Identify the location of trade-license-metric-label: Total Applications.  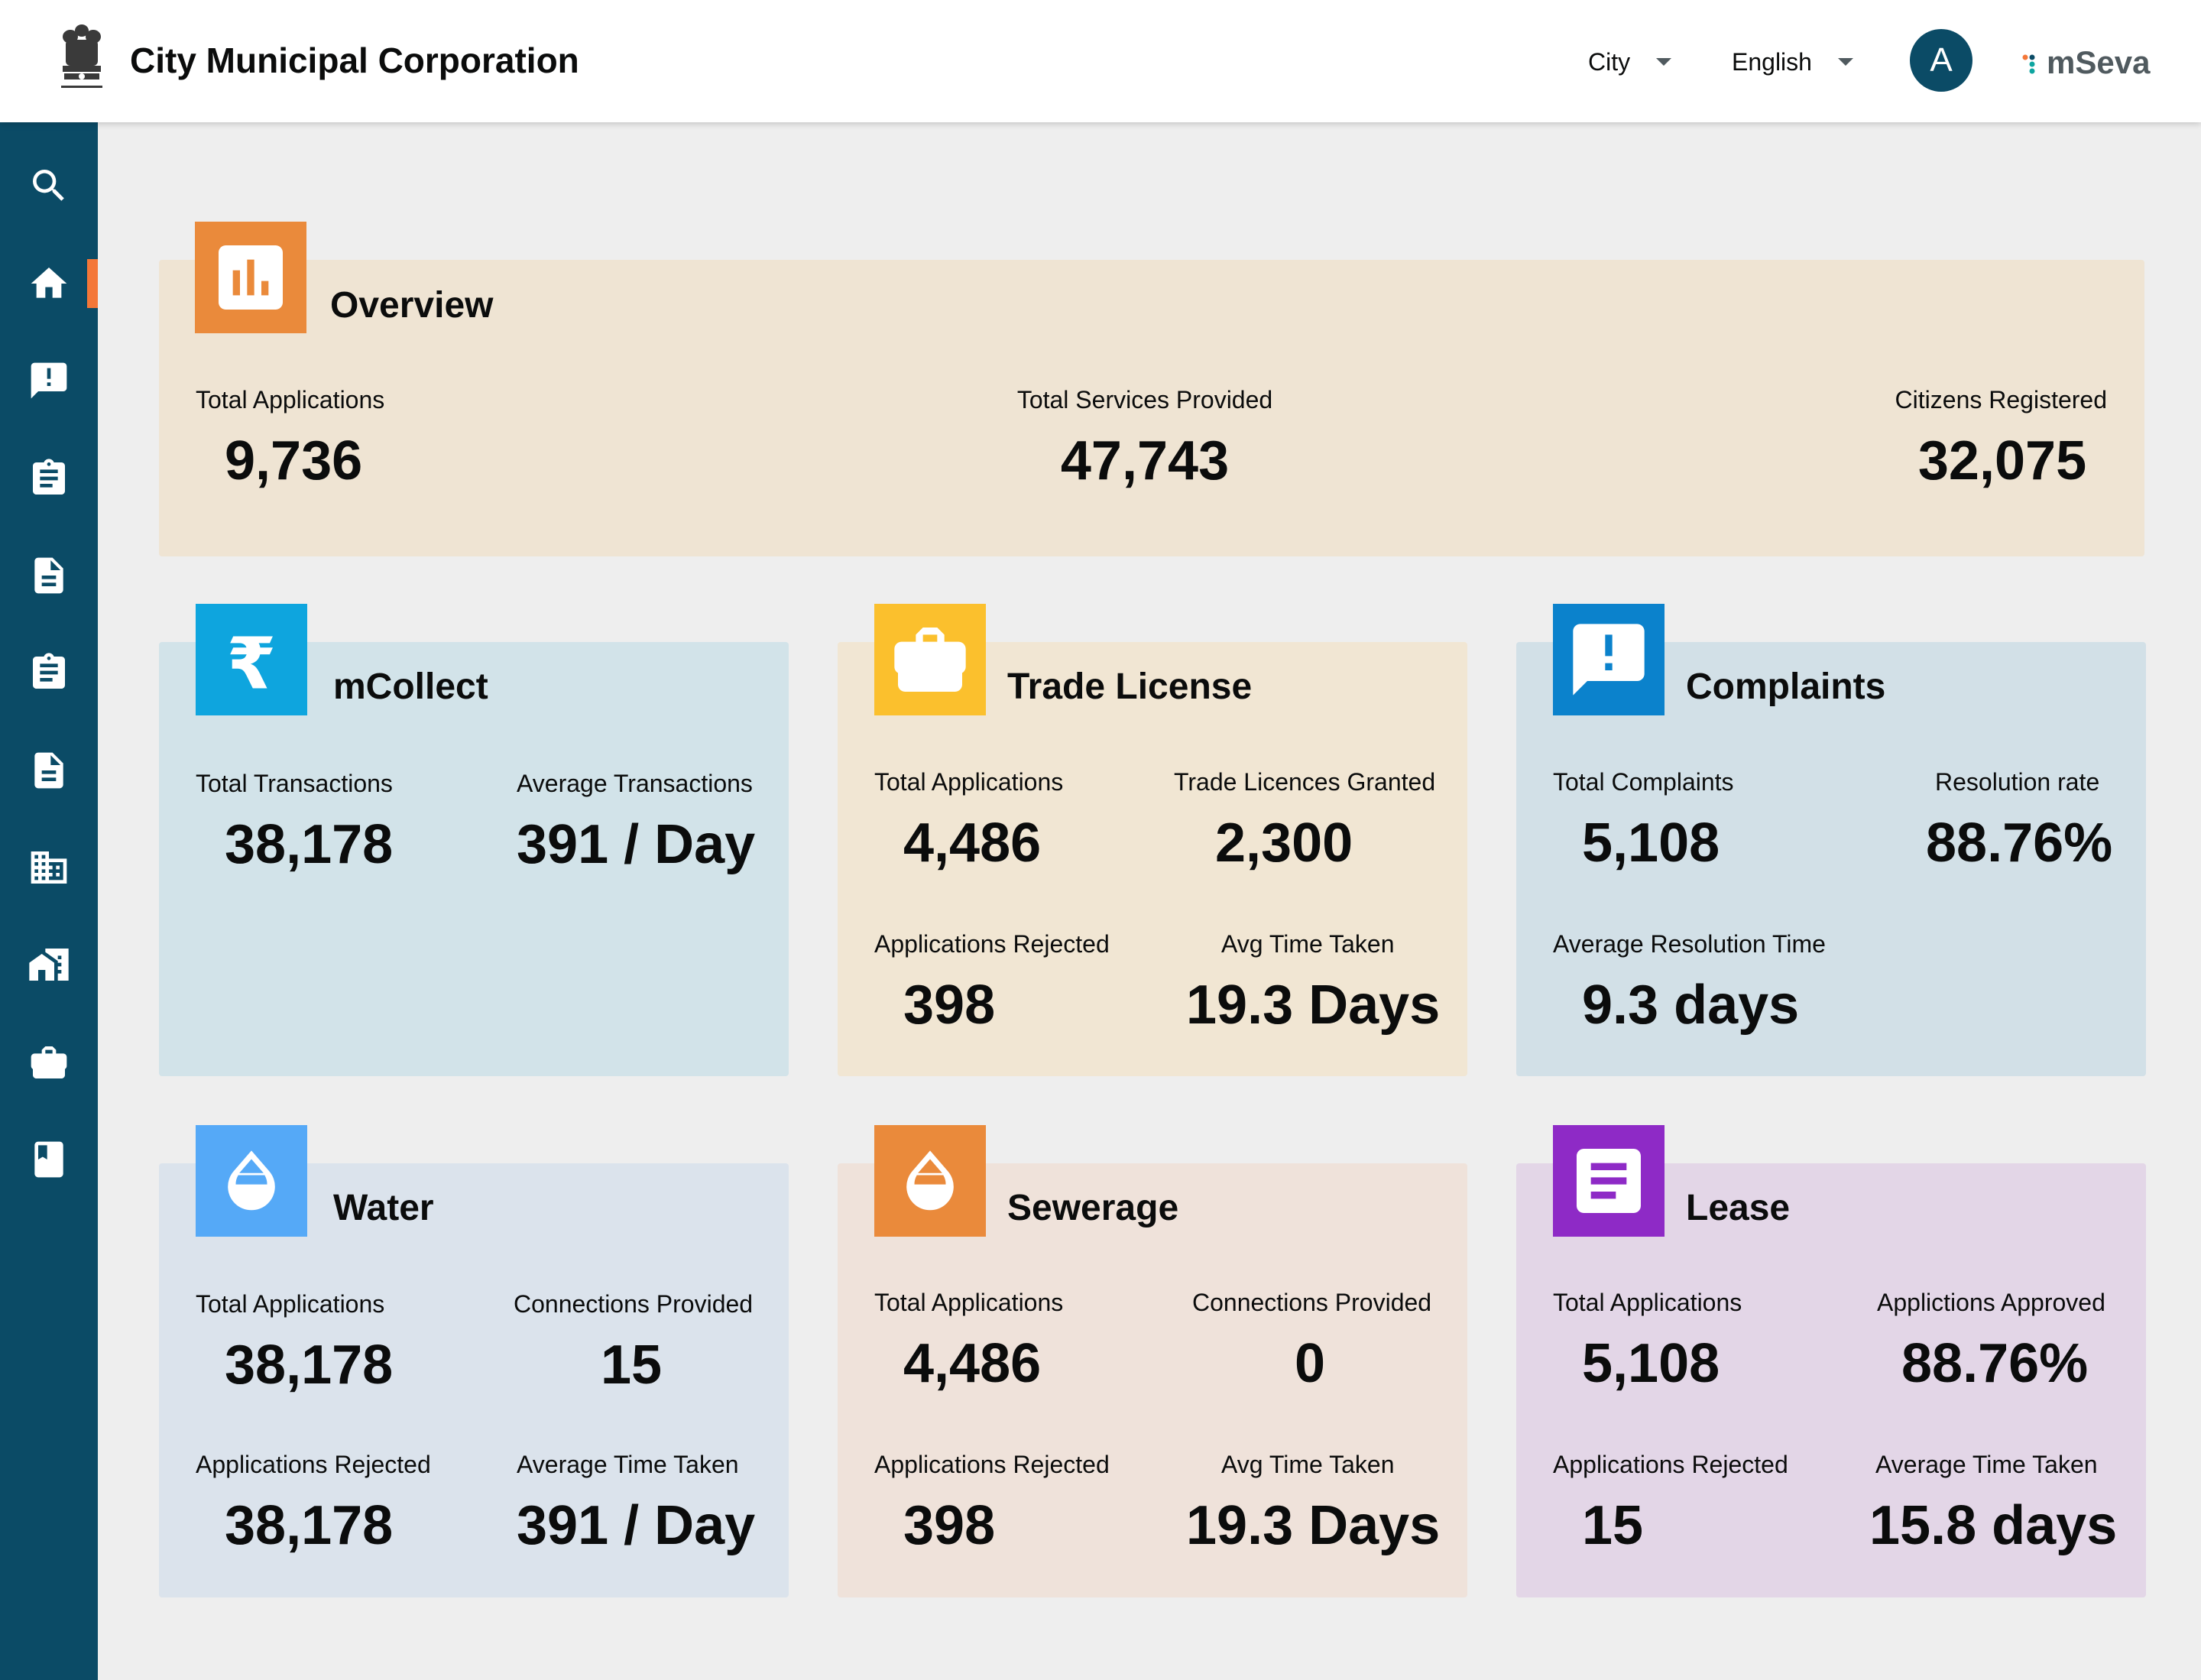
(969, 782).